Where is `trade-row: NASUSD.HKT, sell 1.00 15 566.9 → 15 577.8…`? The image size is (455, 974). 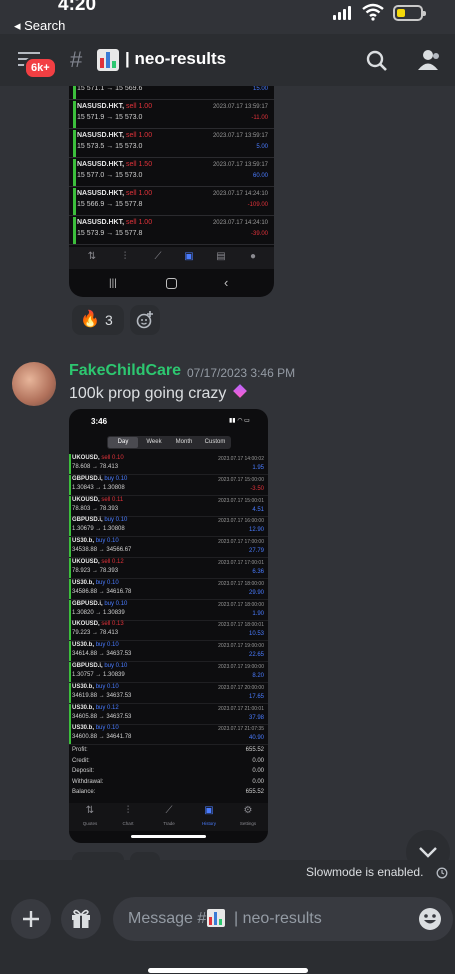 trade-row: NASUSD.HKT, sell 1.00 15 566.9 → 15 577.8… is located at coordinates (171, 202).